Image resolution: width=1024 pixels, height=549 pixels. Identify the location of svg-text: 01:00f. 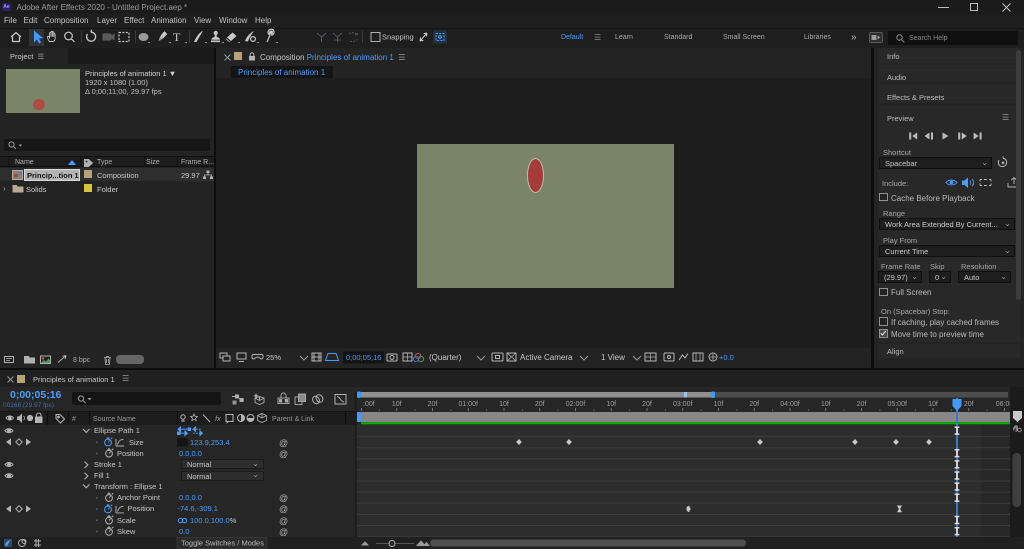
(468, 404).